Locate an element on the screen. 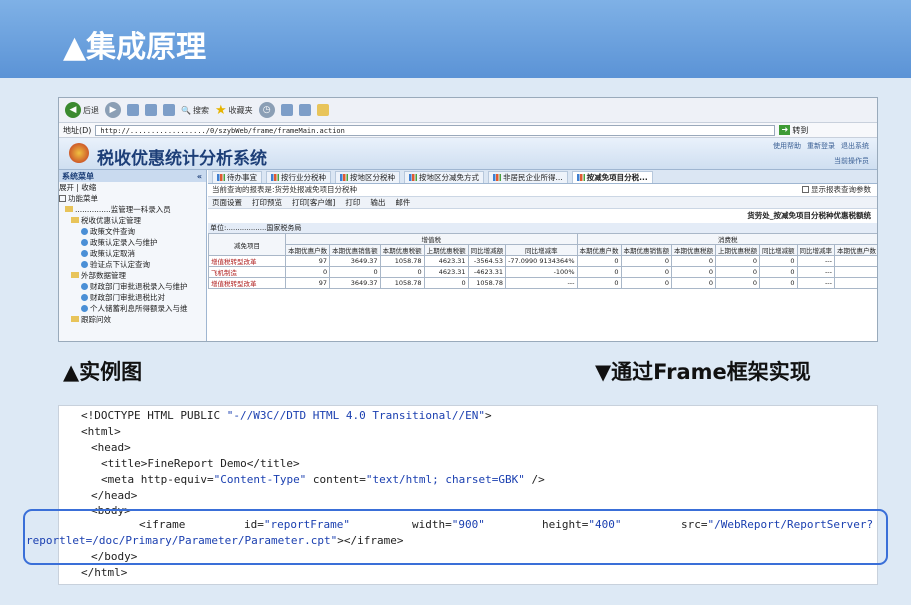  page-setup-button: 页面设置 is located at coordinates (227, 202).